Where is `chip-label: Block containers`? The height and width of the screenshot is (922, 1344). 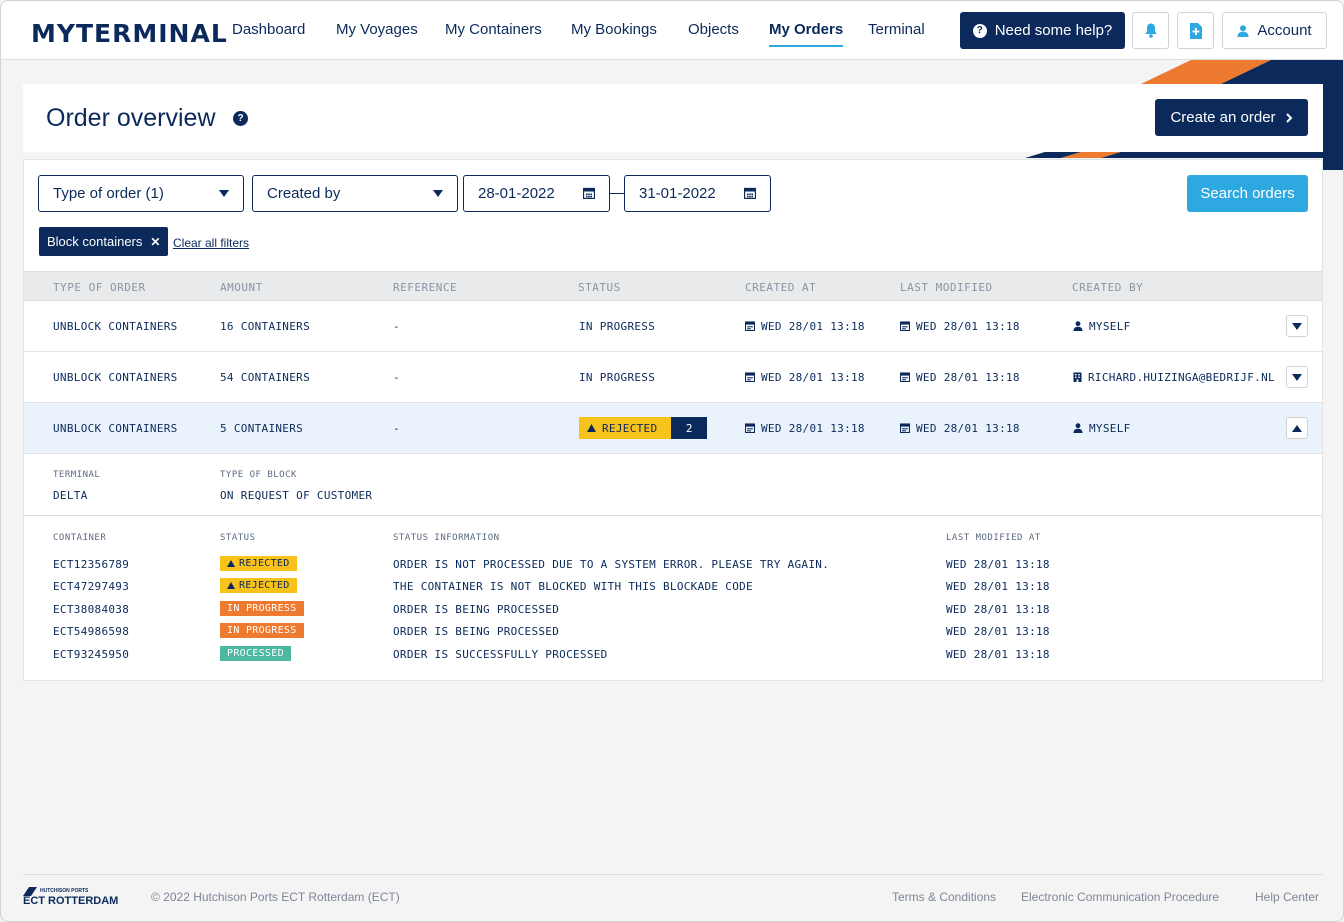
chip-label: Block containers is located at coordinates (95, 241).